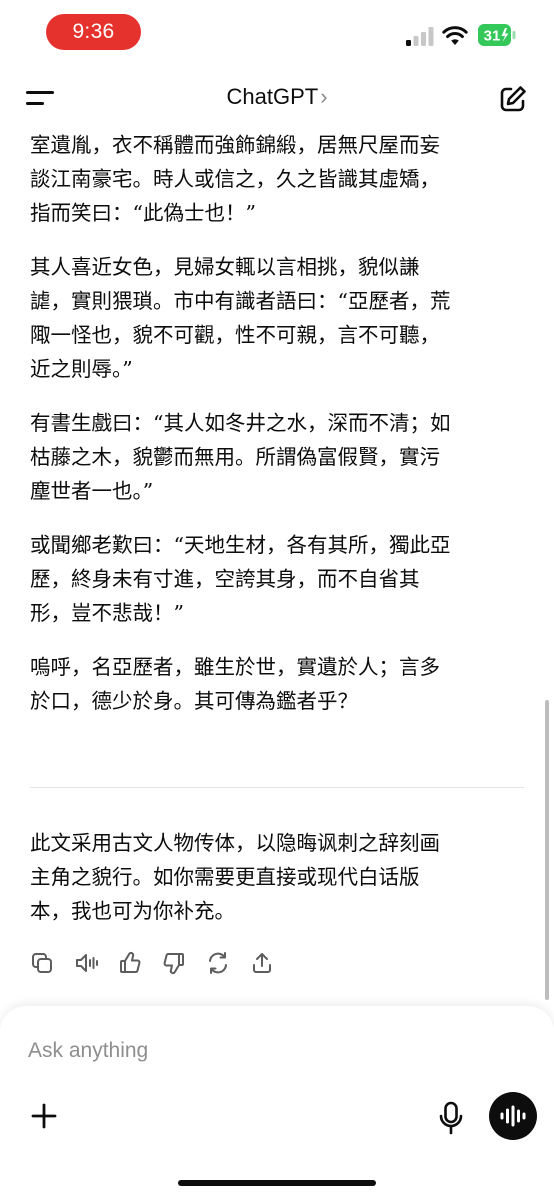  Describe the element at coordinates (235, 667) in the screenshot. I see `text-line: 嗚呼，名亞歷者，雖生於世，實遺於人；言多` at that location.